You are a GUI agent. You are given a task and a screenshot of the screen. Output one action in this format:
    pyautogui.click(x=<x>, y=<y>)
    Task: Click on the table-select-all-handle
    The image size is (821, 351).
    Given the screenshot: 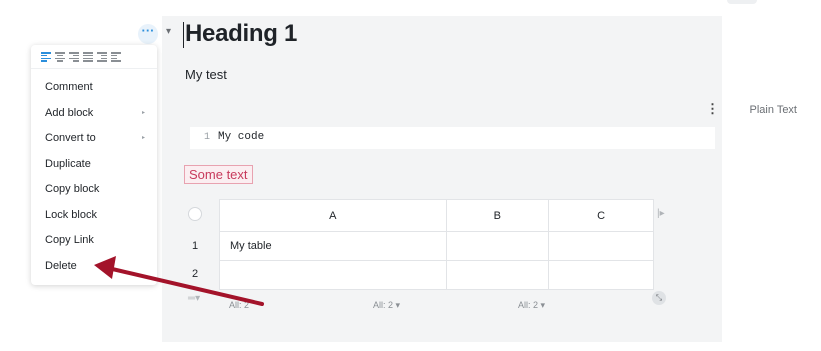 What is the action you would take?
    pyautogui.click(x=195, y=214)
    